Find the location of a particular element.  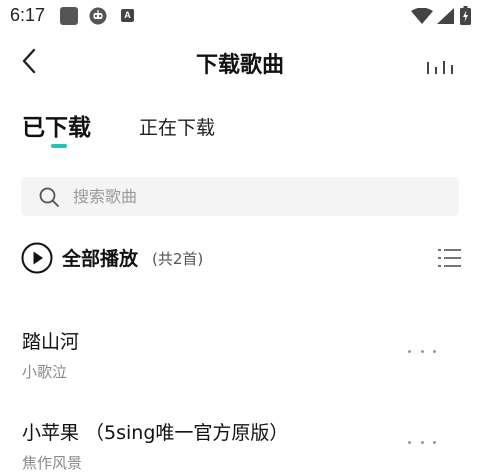

song-list-item: 踏山河 小歌泣 is located at coordinates (240, 360).